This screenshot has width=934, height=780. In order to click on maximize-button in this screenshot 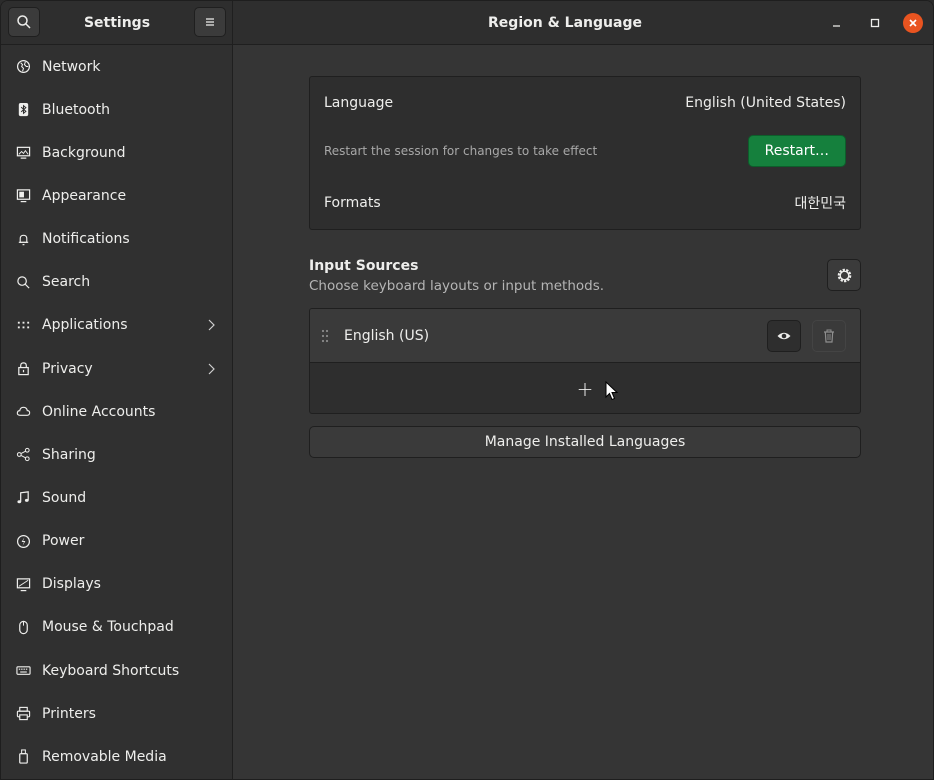, I will do `click(875, 23)`.